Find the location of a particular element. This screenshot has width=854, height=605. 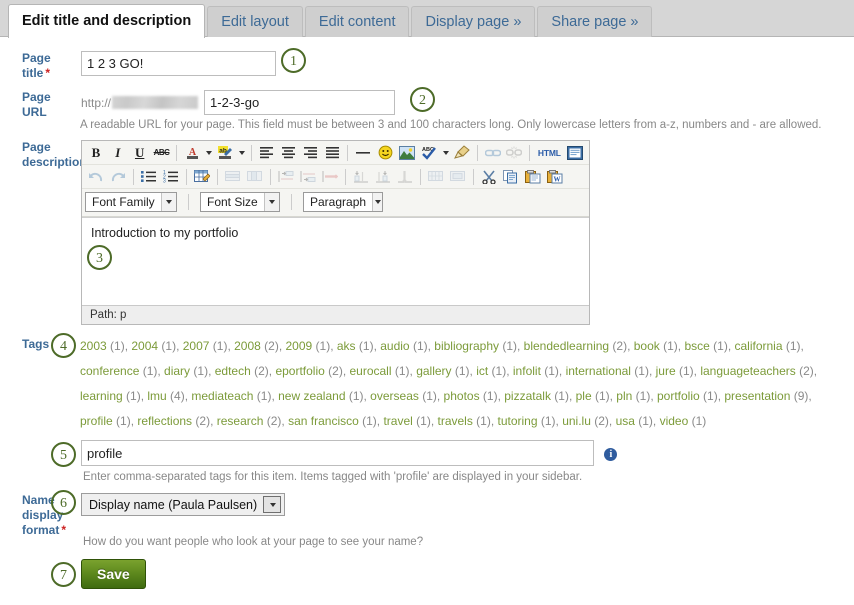

tag-link: ict is located at coordinates (482, 371).